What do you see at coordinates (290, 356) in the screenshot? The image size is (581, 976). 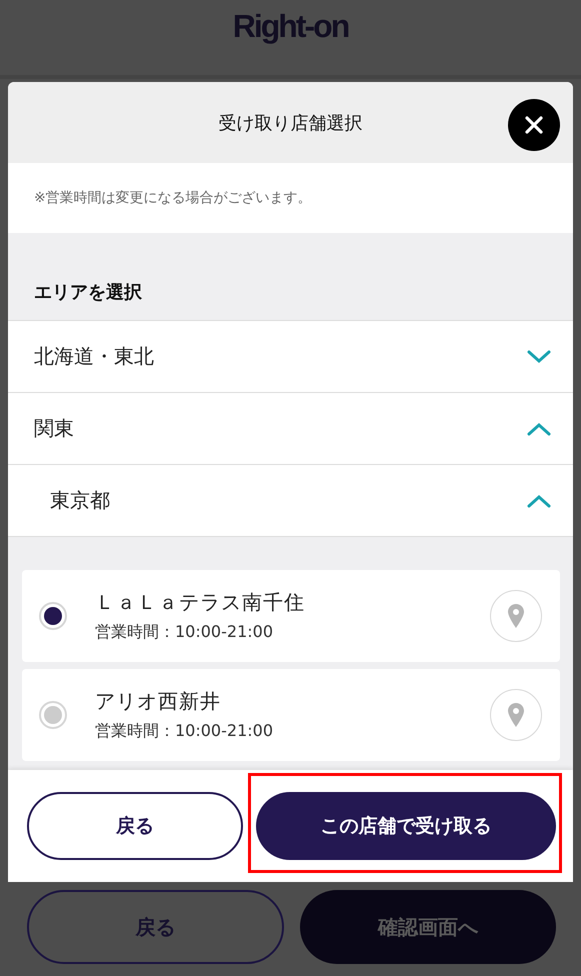 I see `area-row: 北海道・東北` at bounding box center [290, 356].